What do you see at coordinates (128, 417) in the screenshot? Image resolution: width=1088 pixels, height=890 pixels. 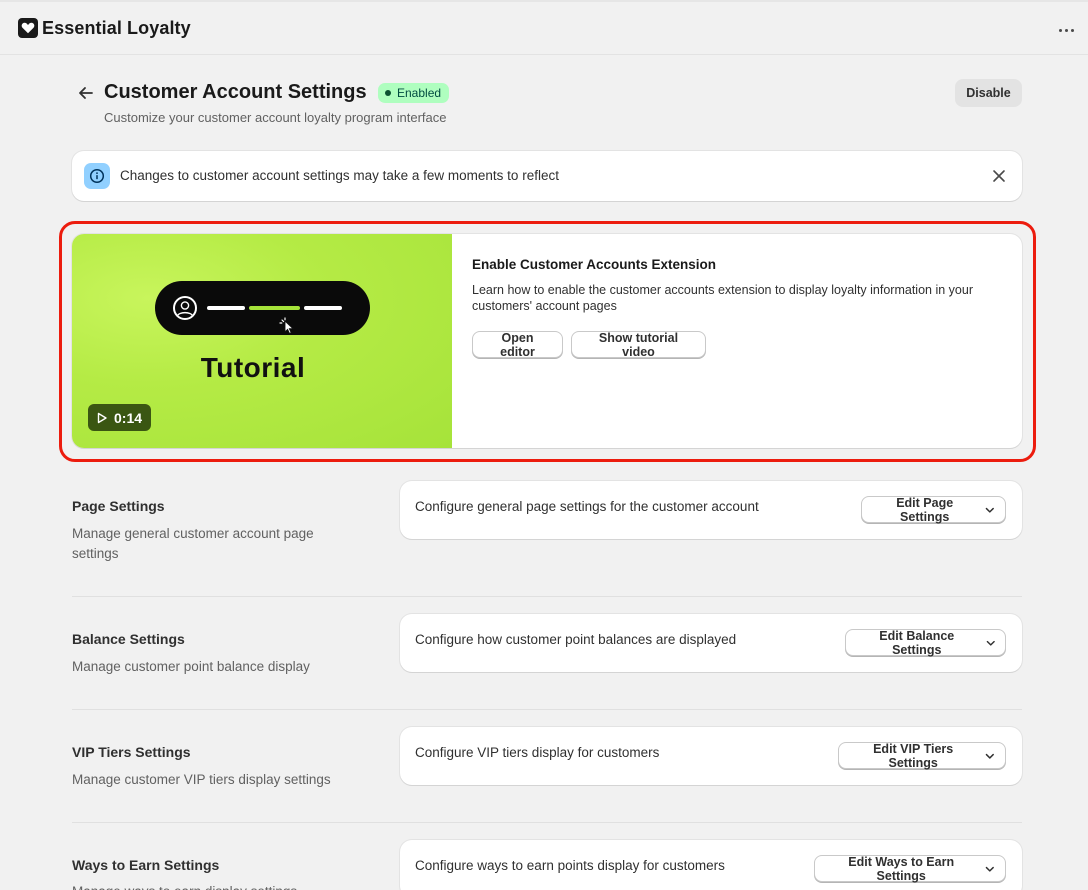 I see `video-duration: 0:14` at bounding box center [128, 417].